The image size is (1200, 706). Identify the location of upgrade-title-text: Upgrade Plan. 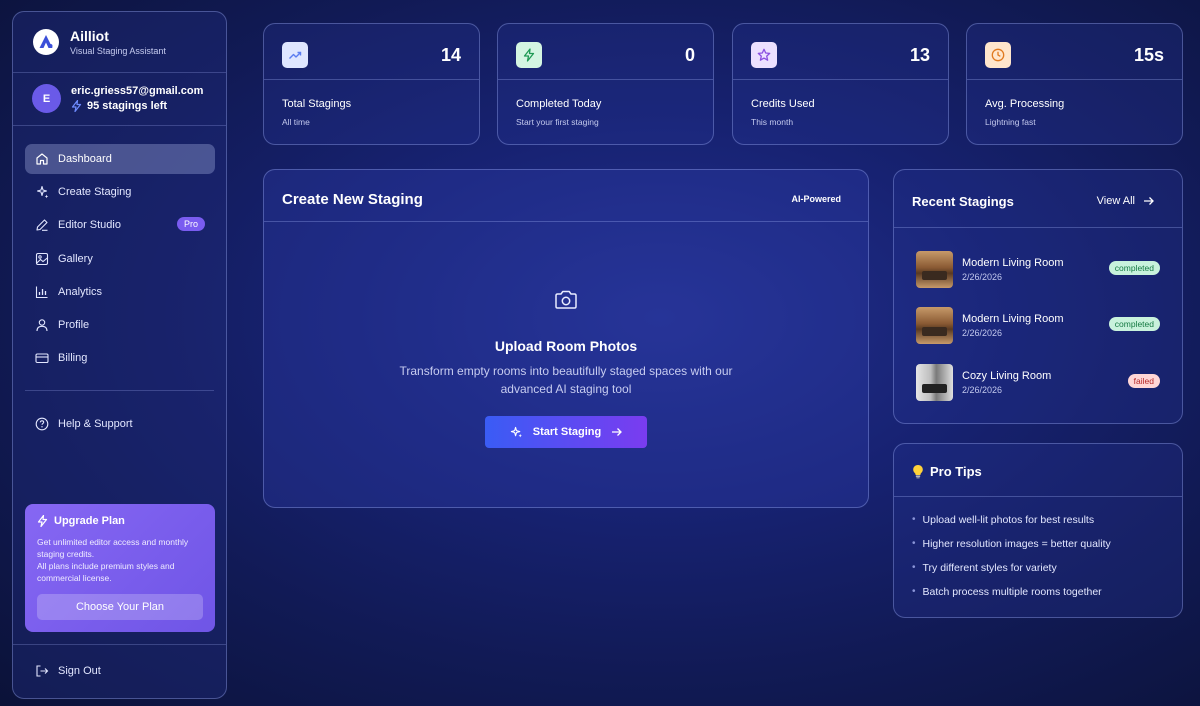
(89, 521).